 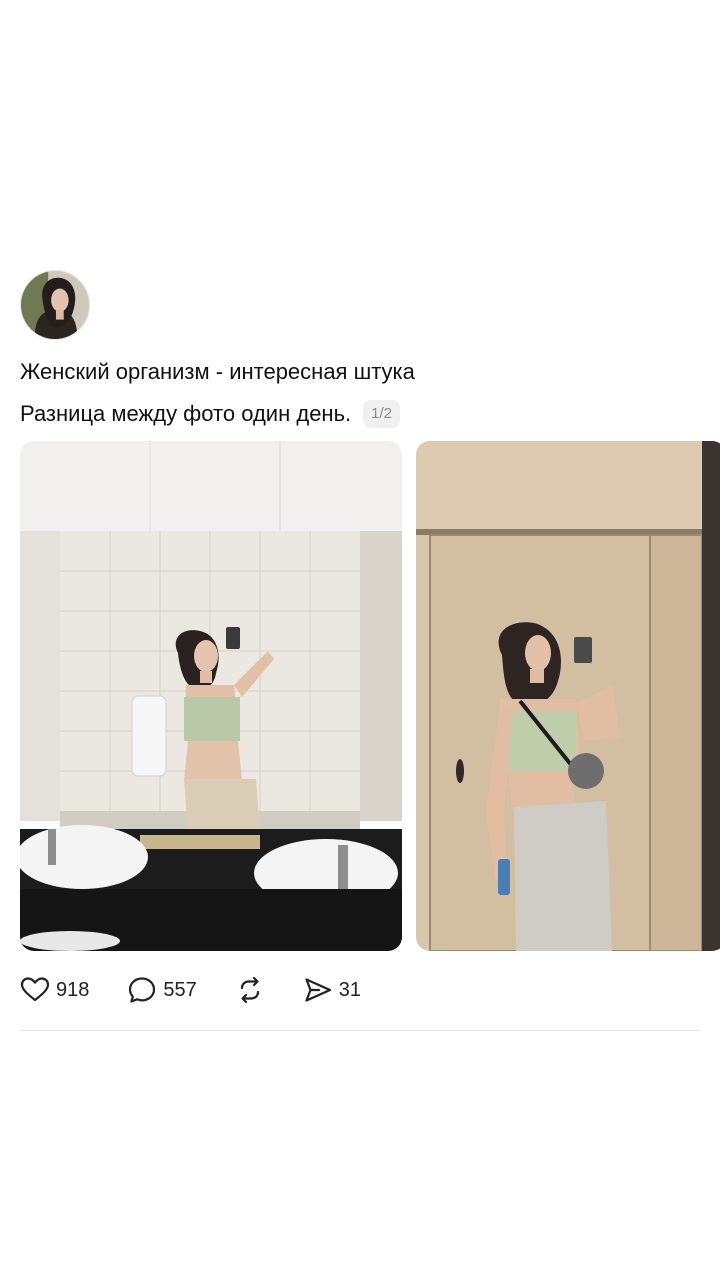 I want to click on share-count: 31, so click(x=349, y=989).